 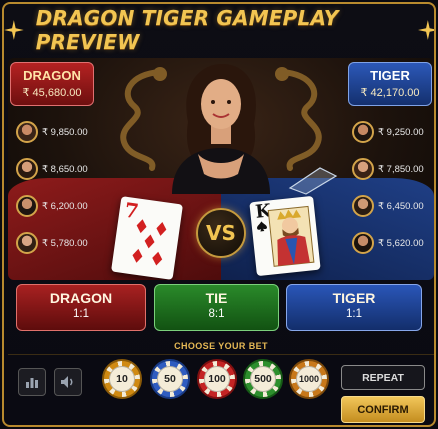 I want to click on tiger-total-header: TIGER ₹ 42,170.00, so click(x=390, y=84).